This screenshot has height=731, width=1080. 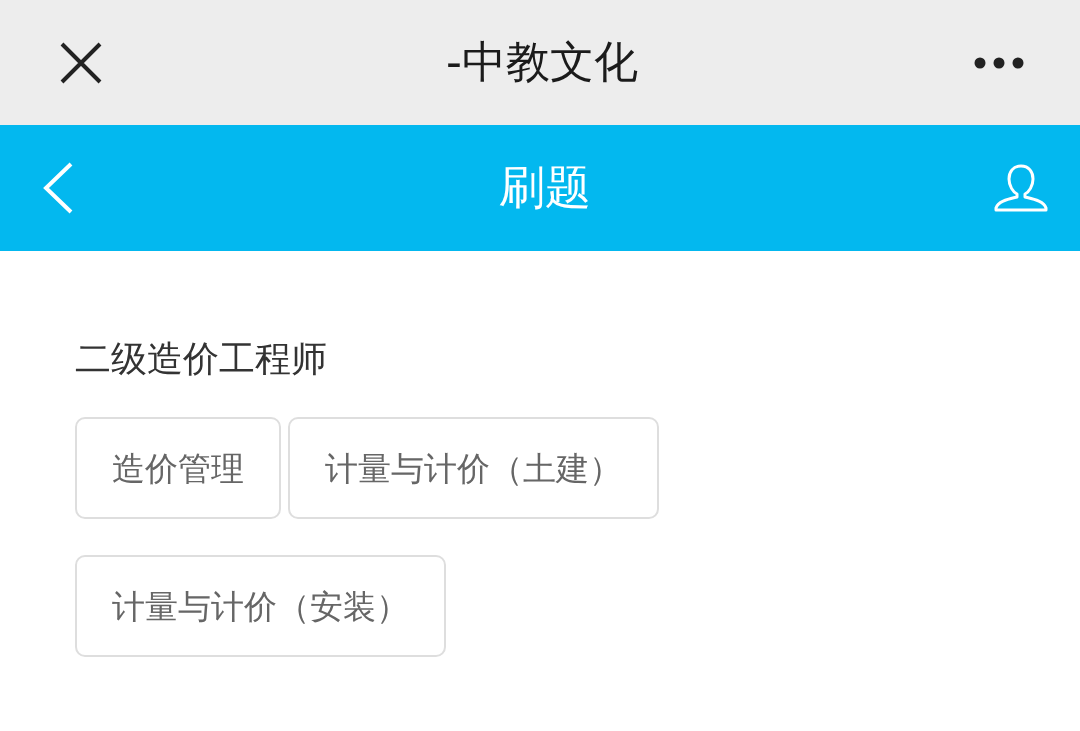 I want to click on subject-button: 造价管理, so click(x=178, y=468).